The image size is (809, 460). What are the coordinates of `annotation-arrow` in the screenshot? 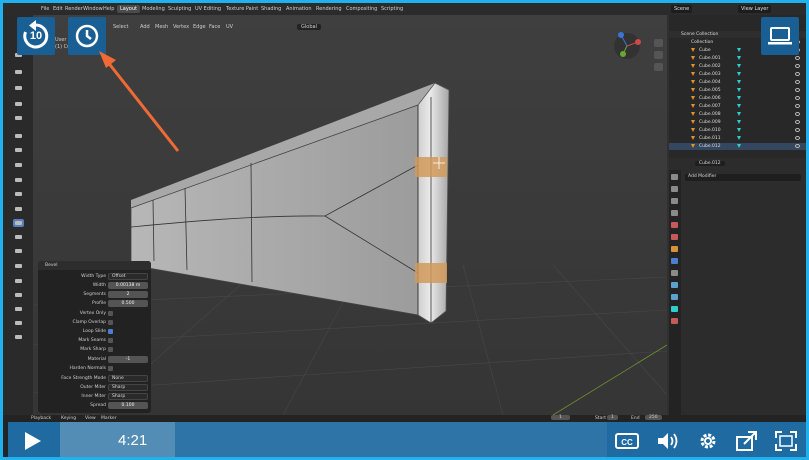 It's located at (139, 101).